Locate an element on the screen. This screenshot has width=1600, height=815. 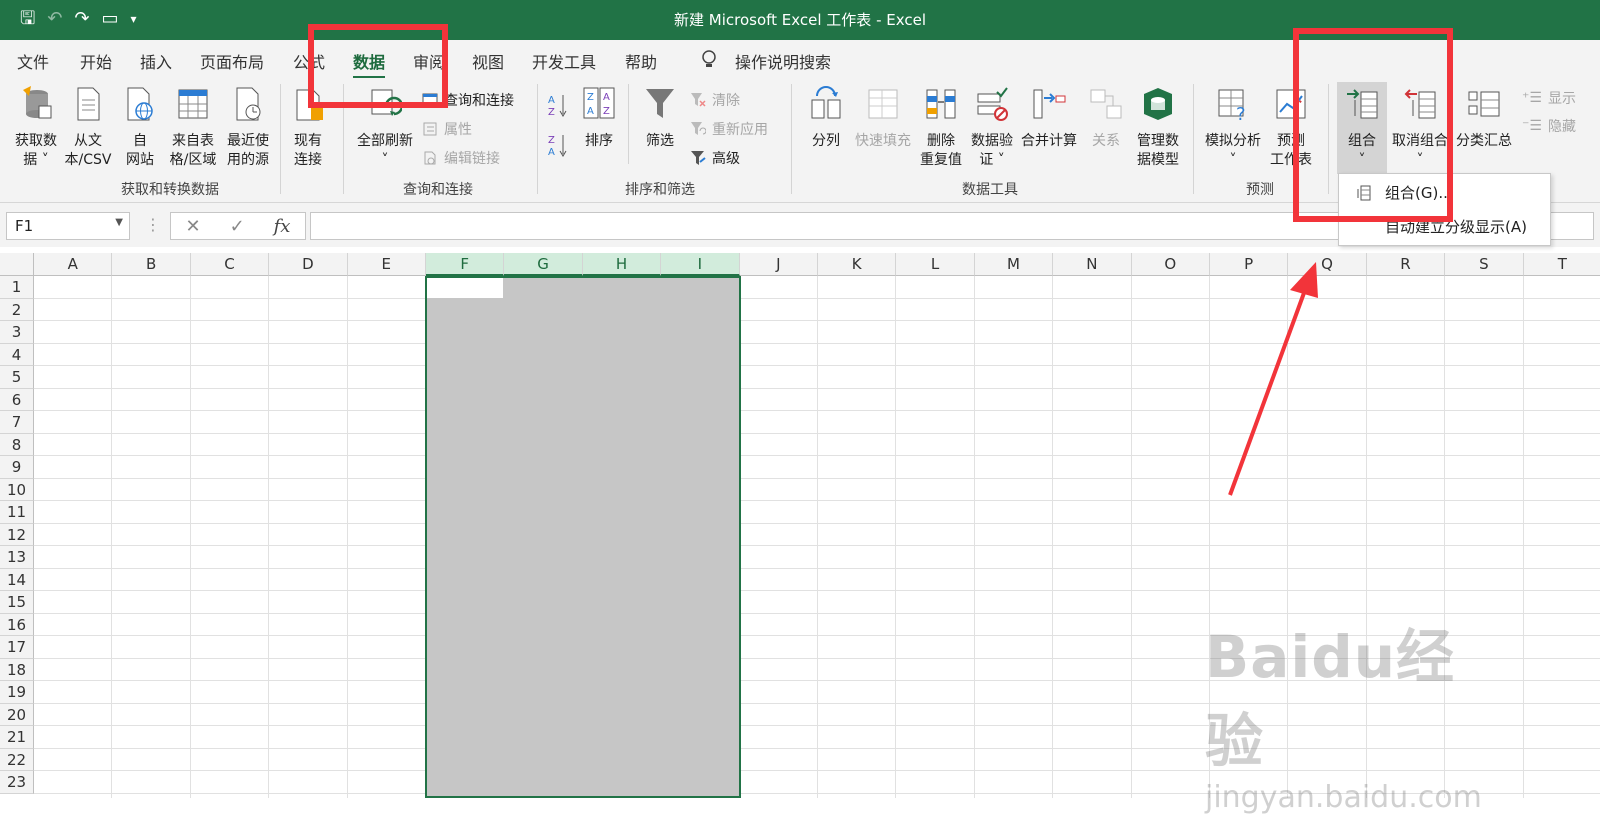
manage-data-model-button: 管理数 据模型 is located at coordinates (1158, 128).